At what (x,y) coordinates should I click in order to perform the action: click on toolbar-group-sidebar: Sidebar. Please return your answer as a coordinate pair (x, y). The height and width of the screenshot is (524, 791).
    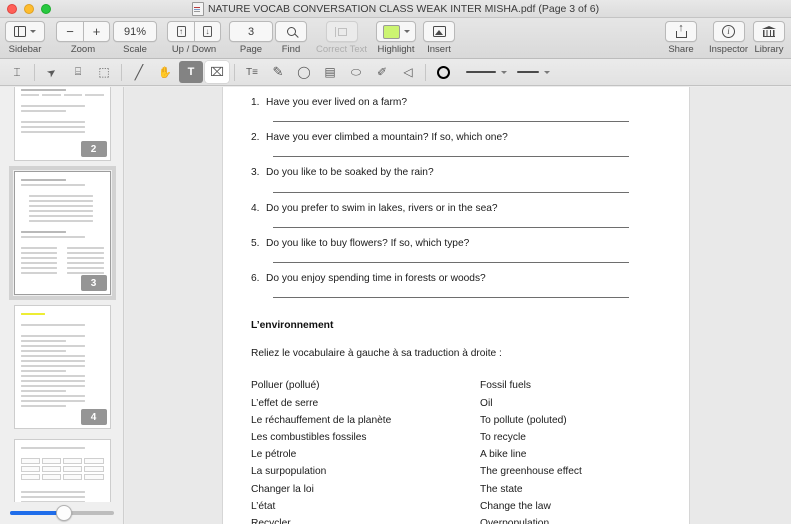
    Looking at the image, I should click on (25, 38).